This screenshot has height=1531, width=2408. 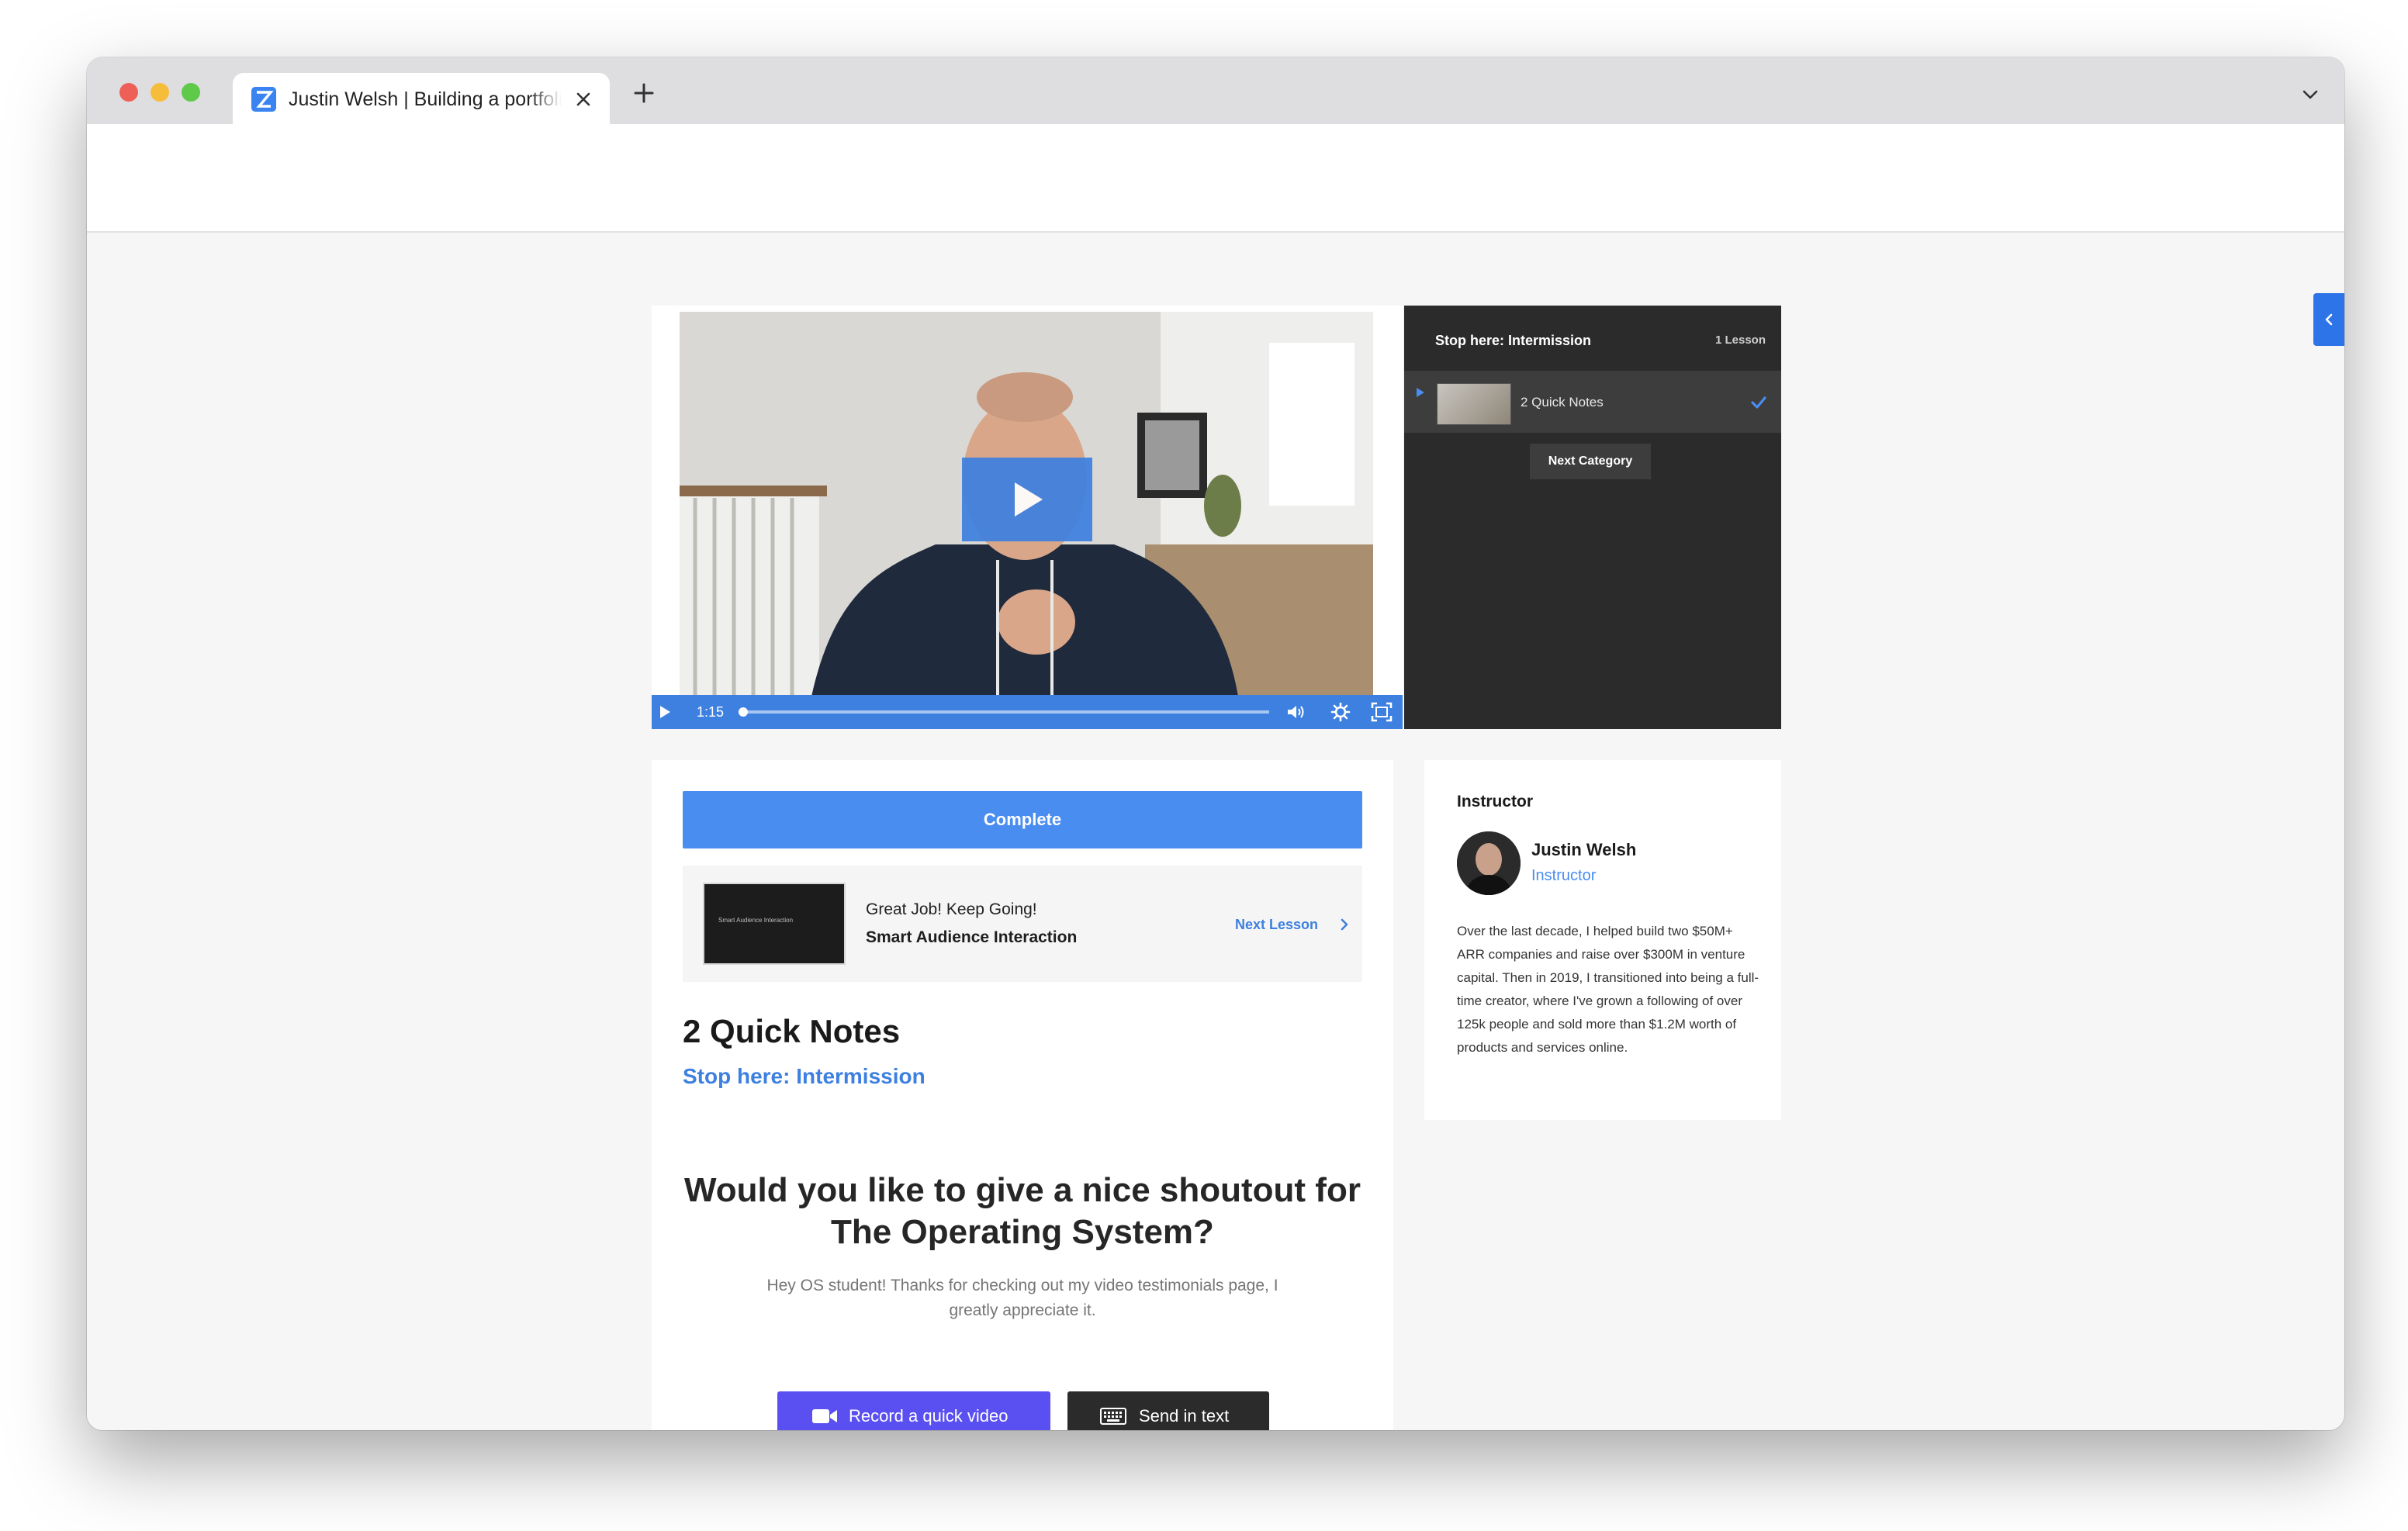 What do you see at coordinates (1759, 402) in the screenshot?
I see `check-icon` at bounding box center [1759, 402].